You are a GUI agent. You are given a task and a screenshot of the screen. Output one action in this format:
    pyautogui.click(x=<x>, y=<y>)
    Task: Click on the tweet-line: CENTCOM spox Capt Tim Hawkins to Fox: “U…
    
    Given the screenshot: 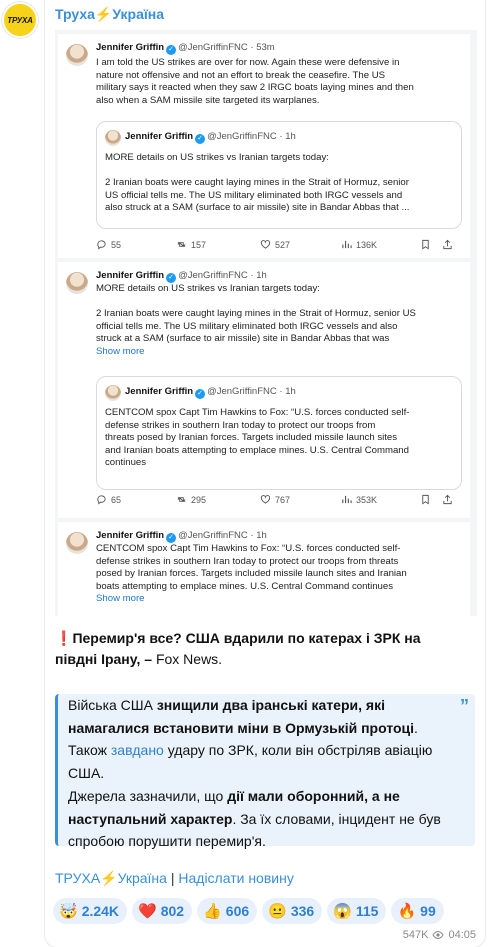 What is the action you would take?
    pyautogui.click(x=257, y=412)
    